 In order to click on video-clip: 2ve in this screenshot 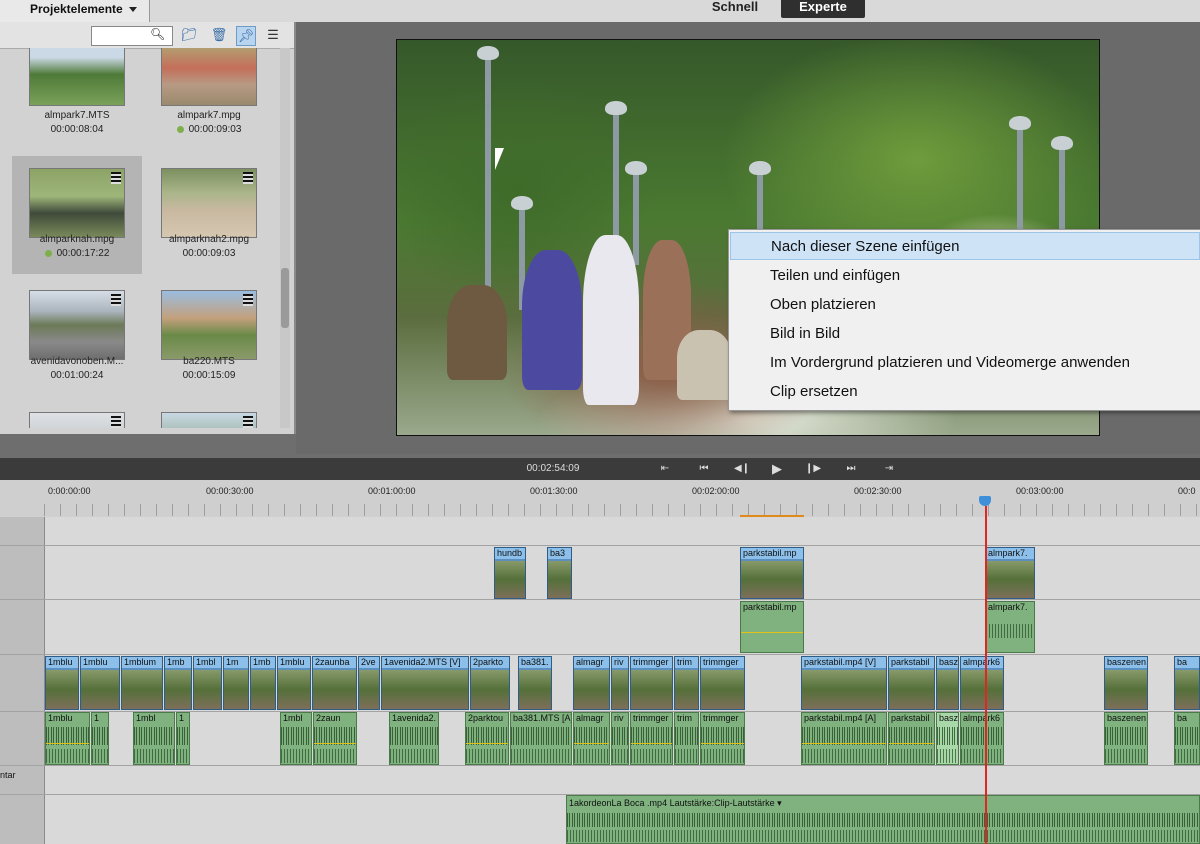, I will do `click(369, 683)`.